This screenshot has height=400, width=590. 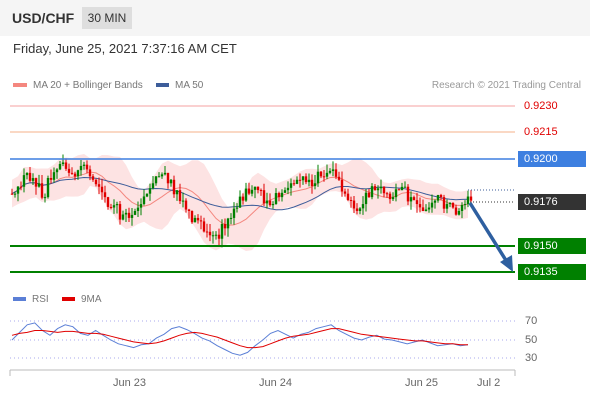 What do you see at coordinates (276, 383) in the screenshot?
I see `x-tick-jun24: Jun 24` at bounding box center [276, 383].